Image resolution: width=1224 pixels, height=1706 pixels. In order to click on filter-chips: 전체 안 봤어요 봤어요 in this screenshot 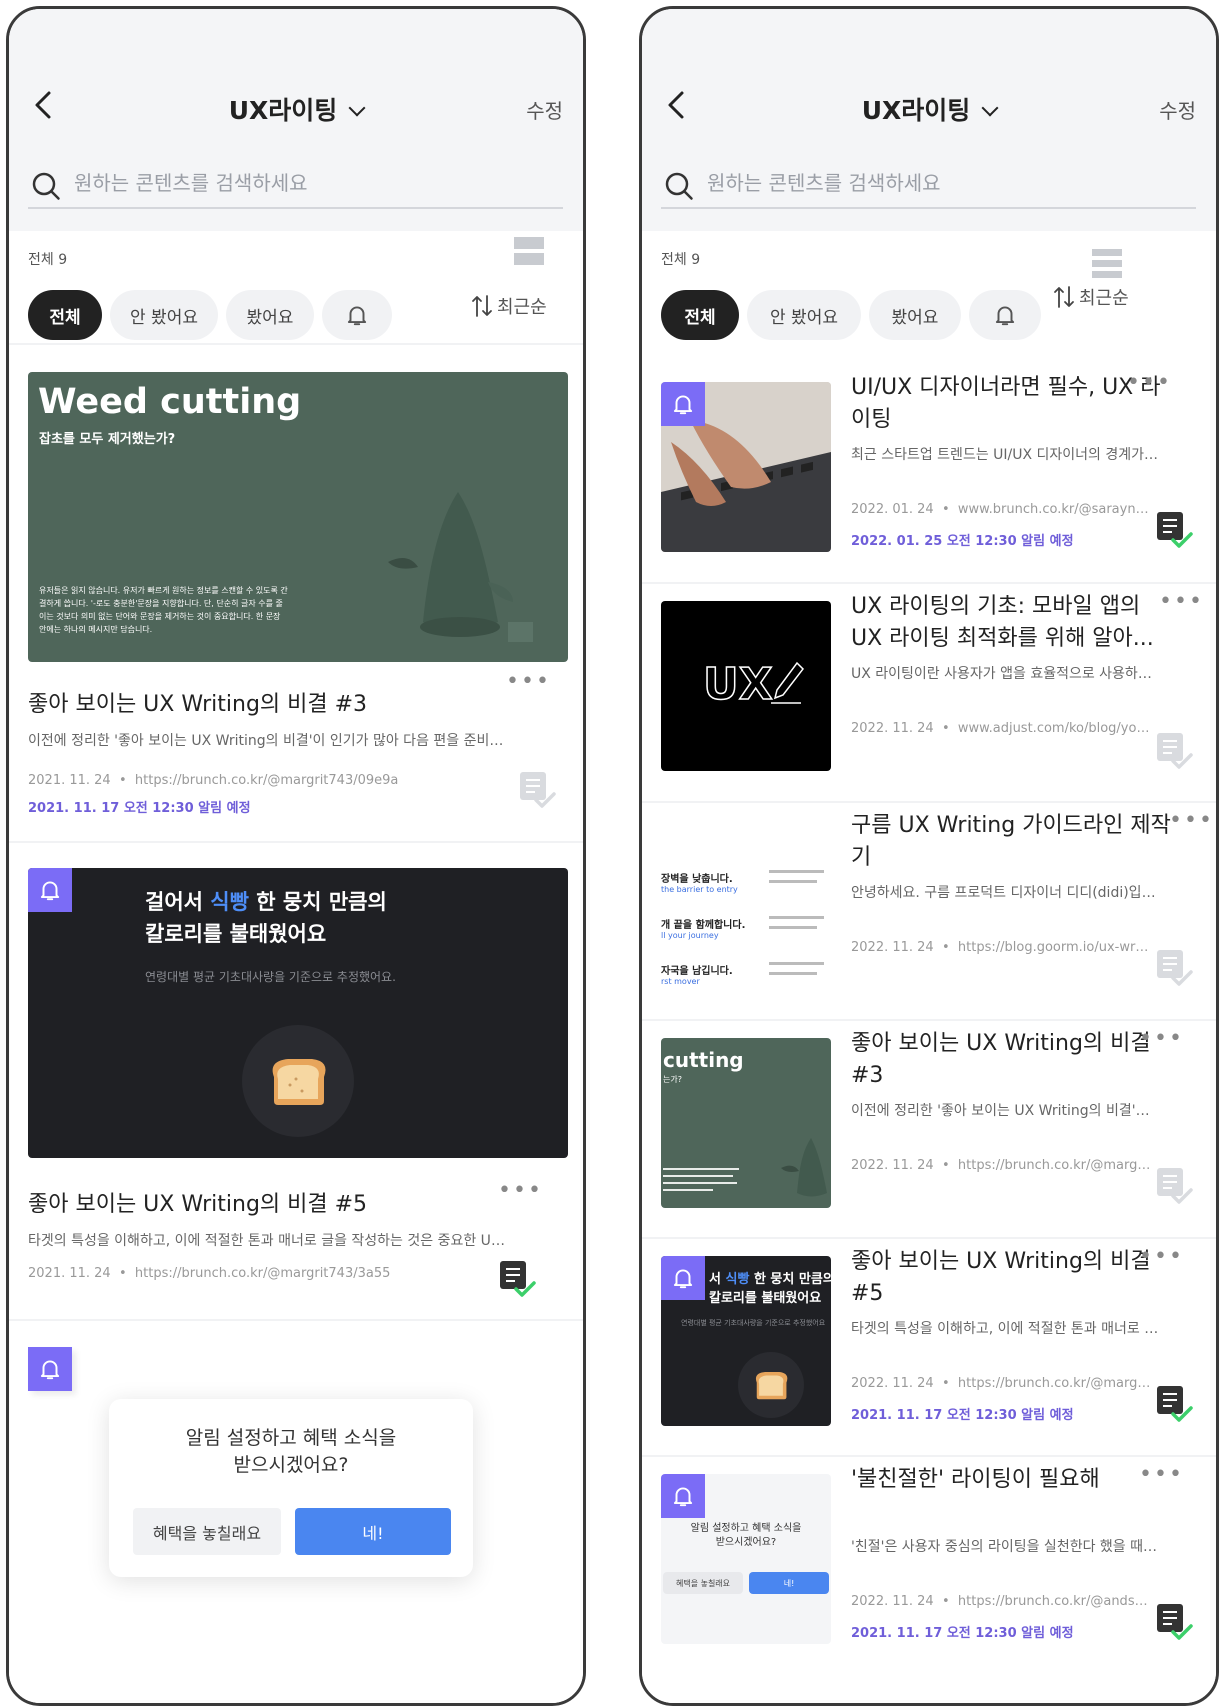, I will do `click(210, 315)`.